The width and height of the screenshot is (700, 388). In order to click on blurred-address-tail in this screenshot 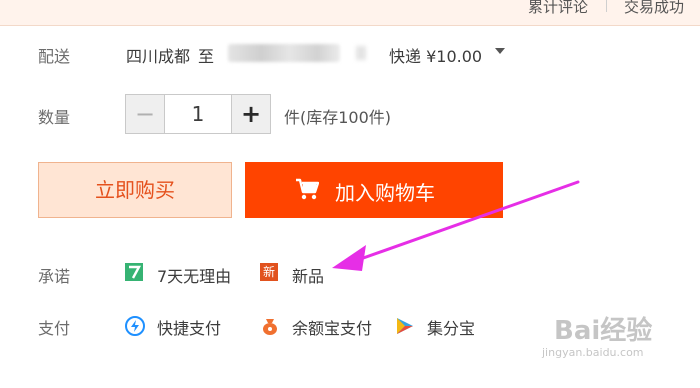, I will do `click(361, 53)`.